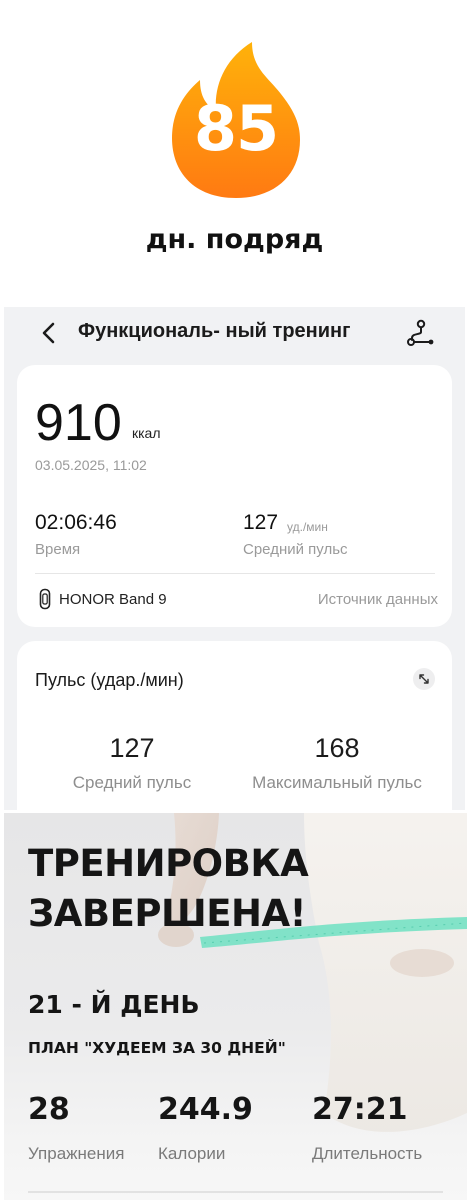 This screenshot has width=469, height=1200. What do you see at coordinates (421, 333) in the screenshot?
I see `route-icon` at bounding box center [421, 333].